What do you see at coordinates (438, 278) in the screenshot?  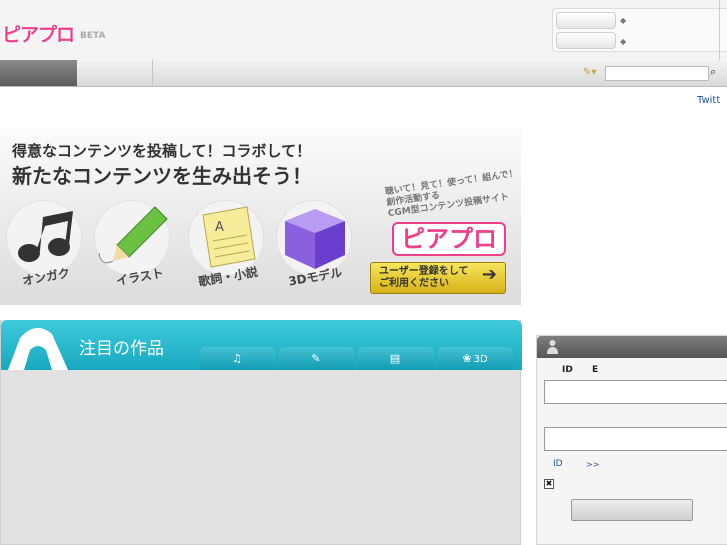 I see `register-button: ユーザー登録をして ご利用ください ➔` at bounding box center [438, 278].